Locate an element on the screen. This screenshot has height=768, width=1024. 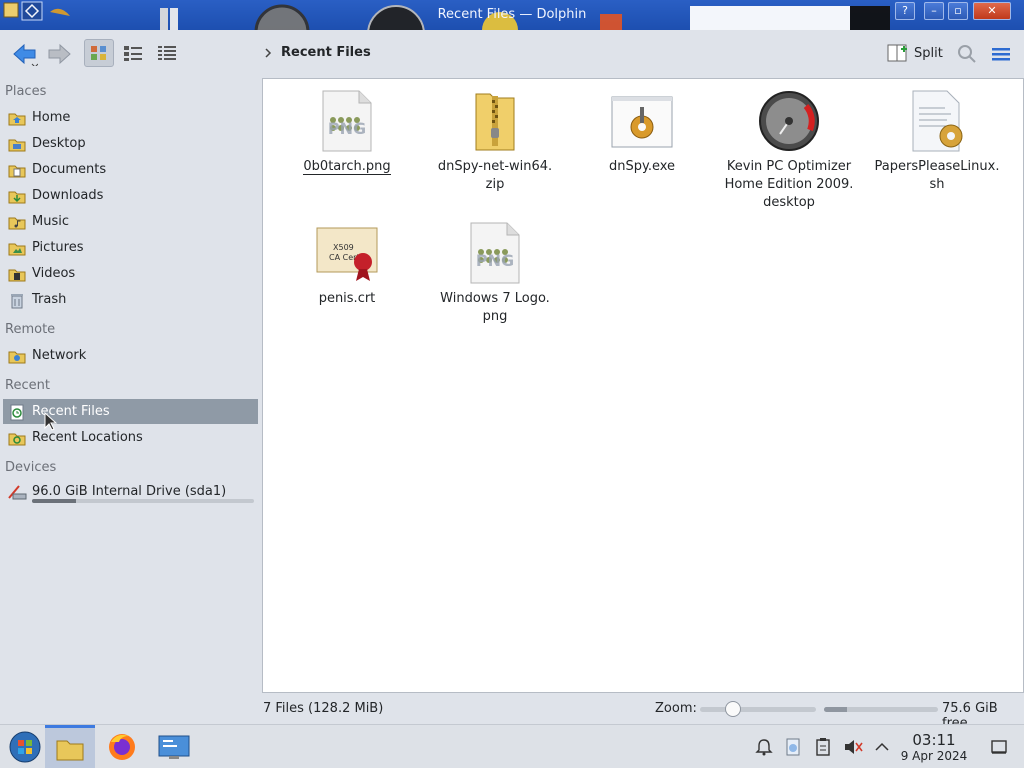
show-hidden-icons-button is located at coordinates (882, 747).